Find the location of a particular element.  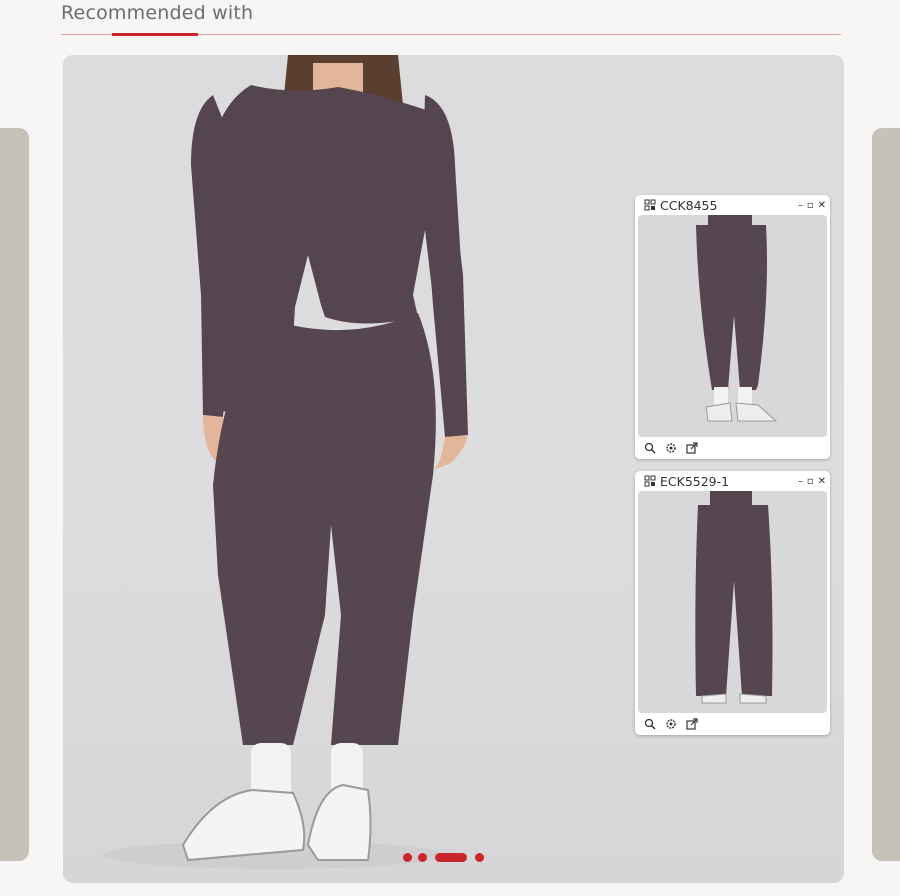

product-window-2: ECK5529-1 – ▫ ✕ is located at coordinates (732, 603).